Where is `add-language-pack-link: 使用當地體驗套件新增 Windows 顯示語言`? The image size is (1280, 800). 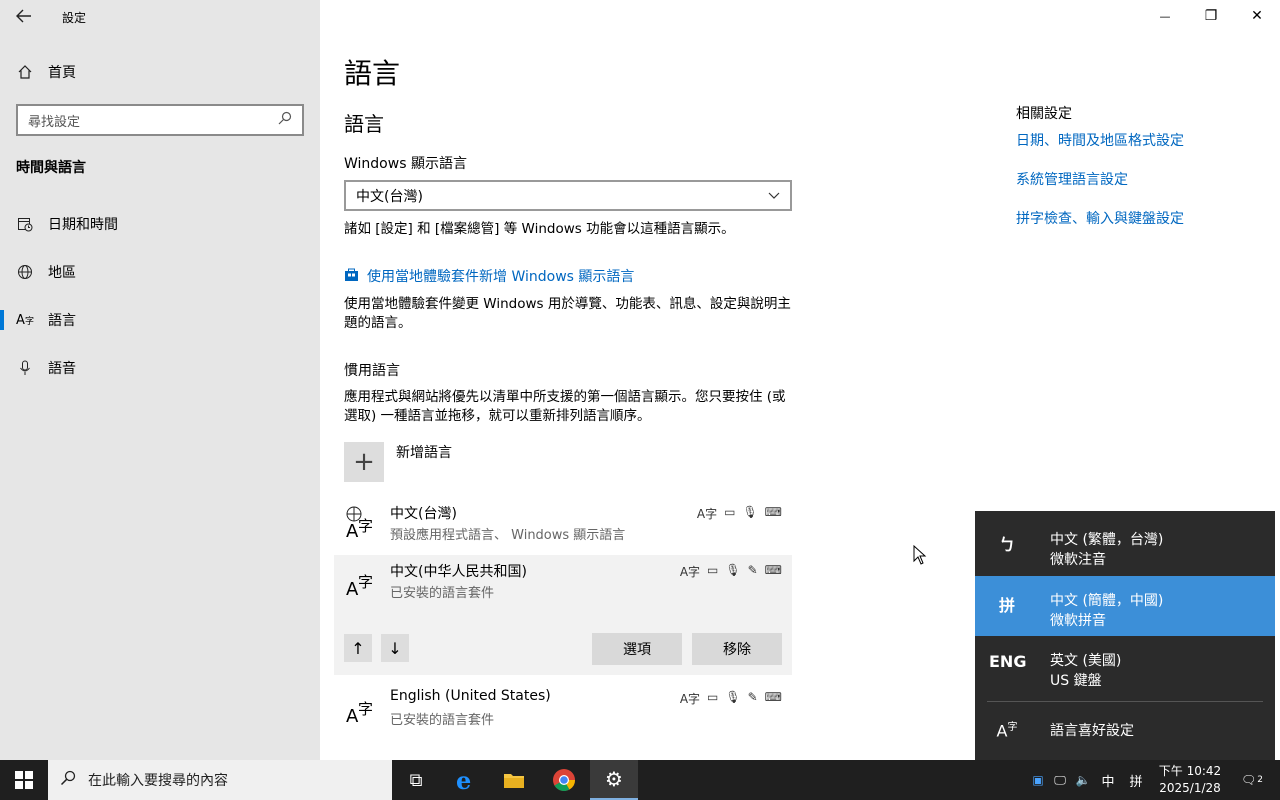 add-language-pack-link: 使用當地體驗套件新增 Windows 顯示語言 is located at coordinates (489, 276).